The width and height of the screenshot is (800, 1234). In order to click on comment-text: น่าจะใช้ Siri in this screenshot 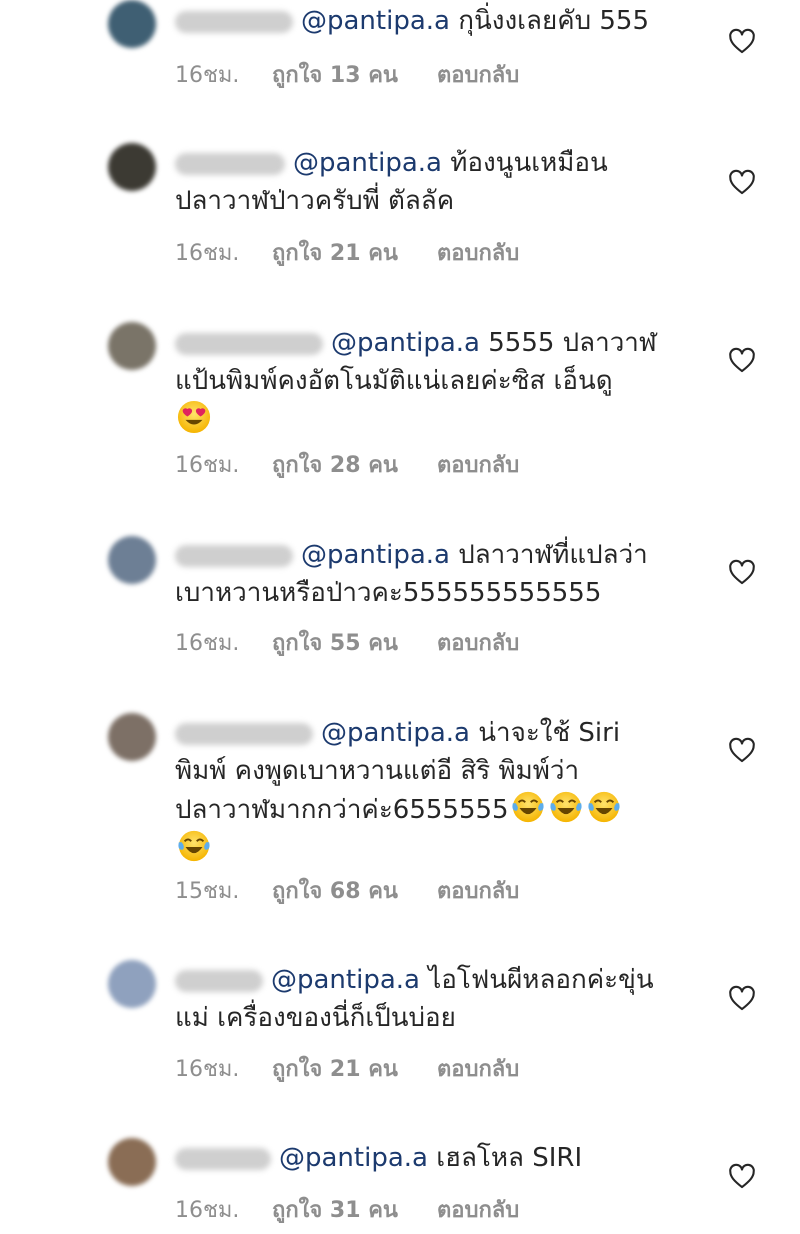, I will do `click(549, 733)`.